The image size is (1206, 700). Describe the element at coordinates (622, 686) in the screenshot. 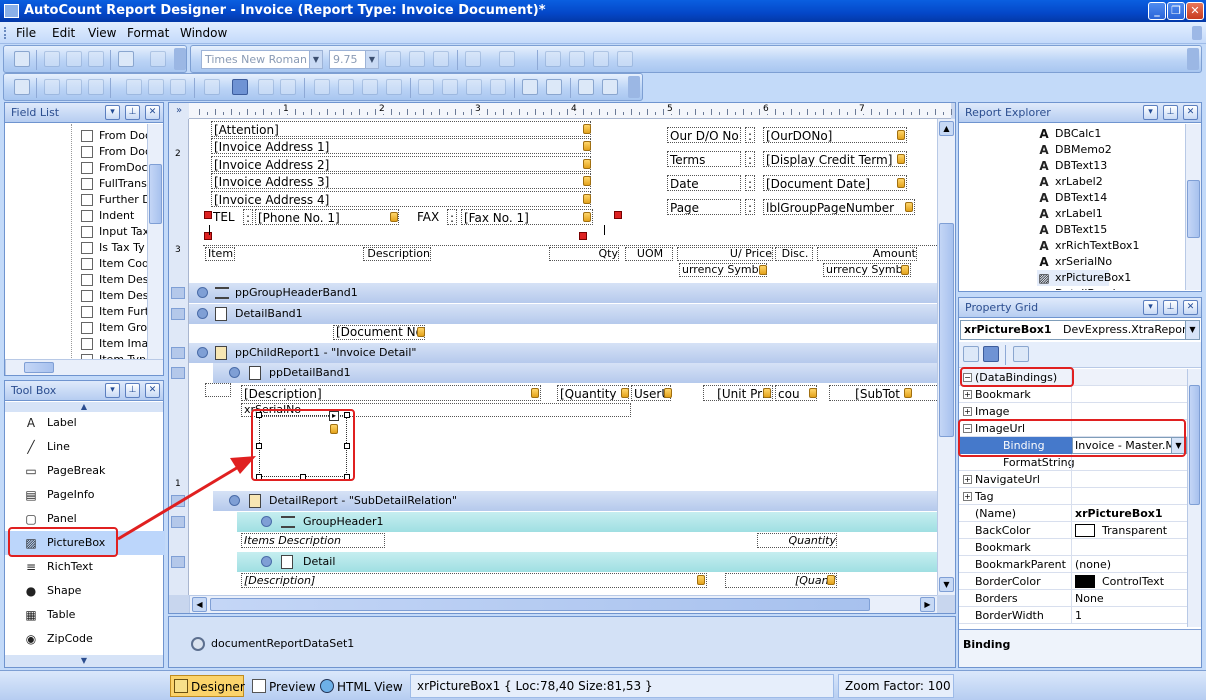

I see `selection-info: xrPictureBox1 { Loc:78,40 Size:81,53 }` at that location.